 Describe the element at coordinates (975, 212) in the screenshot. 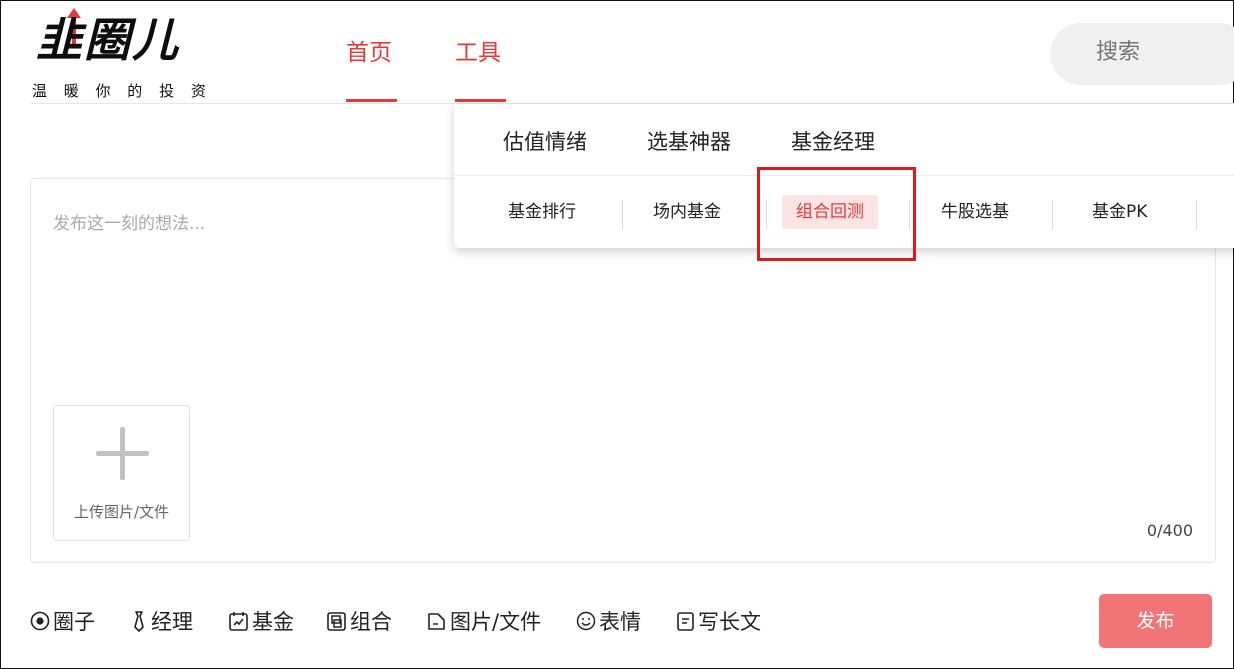

I see `dropdown-item-stock-fund-picker: 牛股选基` at that location.